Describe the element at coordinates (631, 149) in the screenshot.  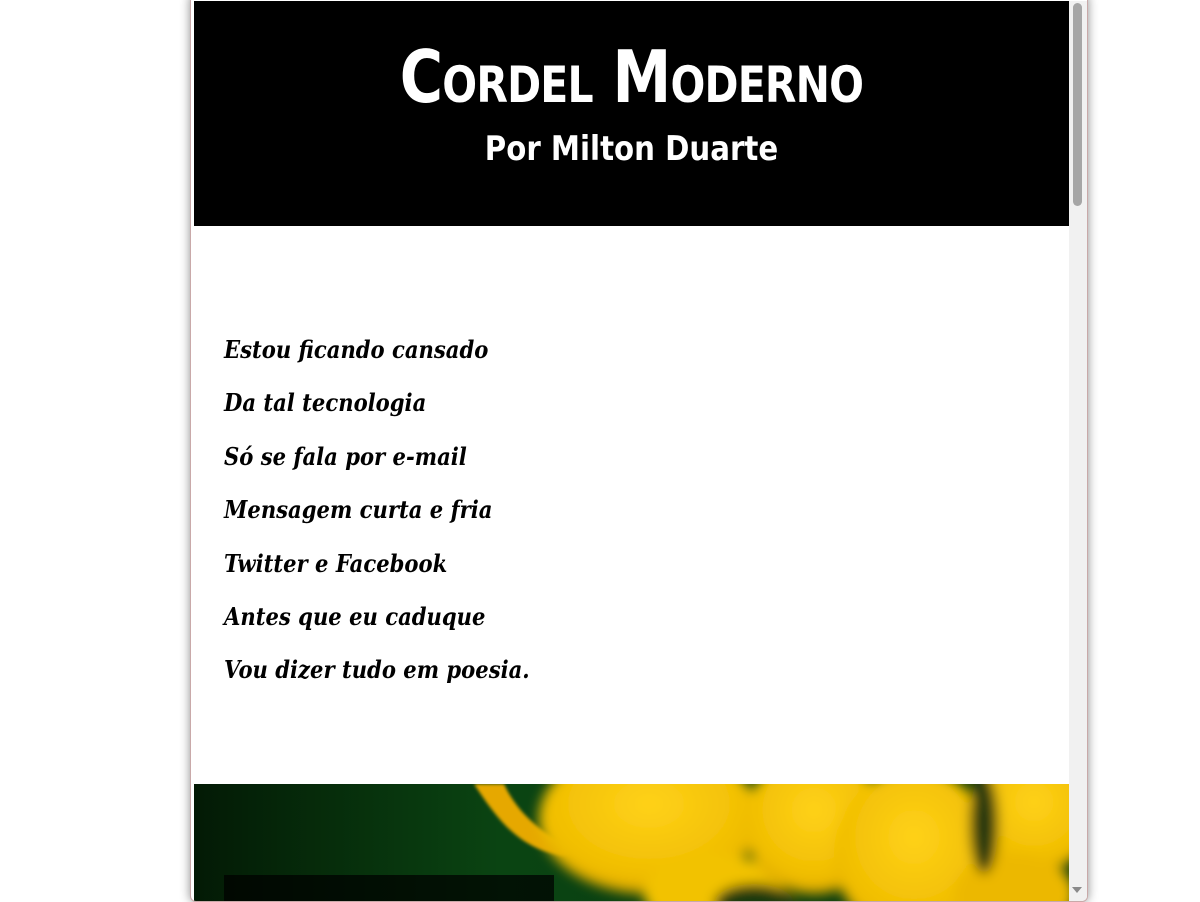
I see `site-subtitle: Por Milton Duarte` at that location.